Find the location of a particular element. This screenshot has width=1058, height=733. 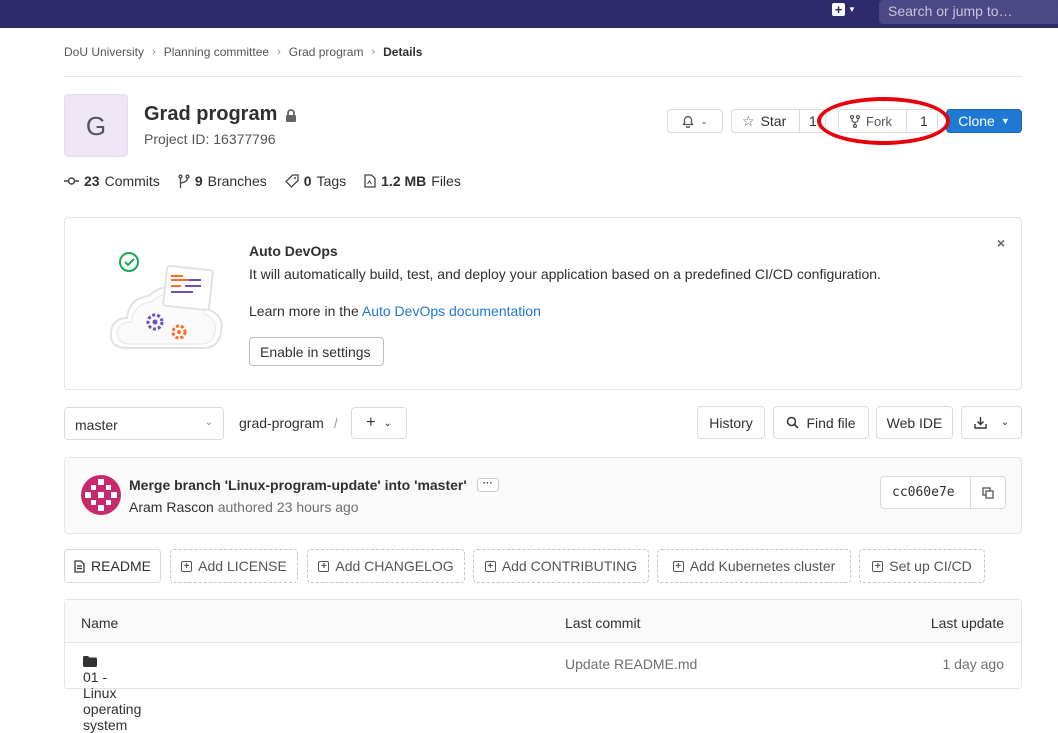

project-id: Project ID: 16377796 is located at coordinates (210, 139).